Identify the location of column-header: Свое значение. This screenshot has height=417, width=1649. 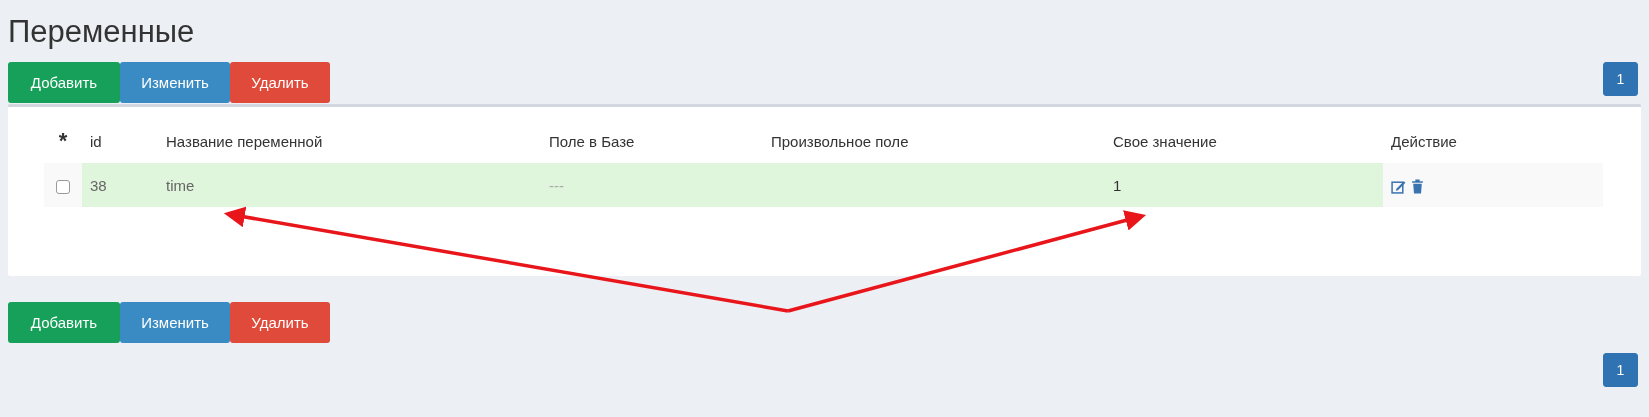
(1244, 141).